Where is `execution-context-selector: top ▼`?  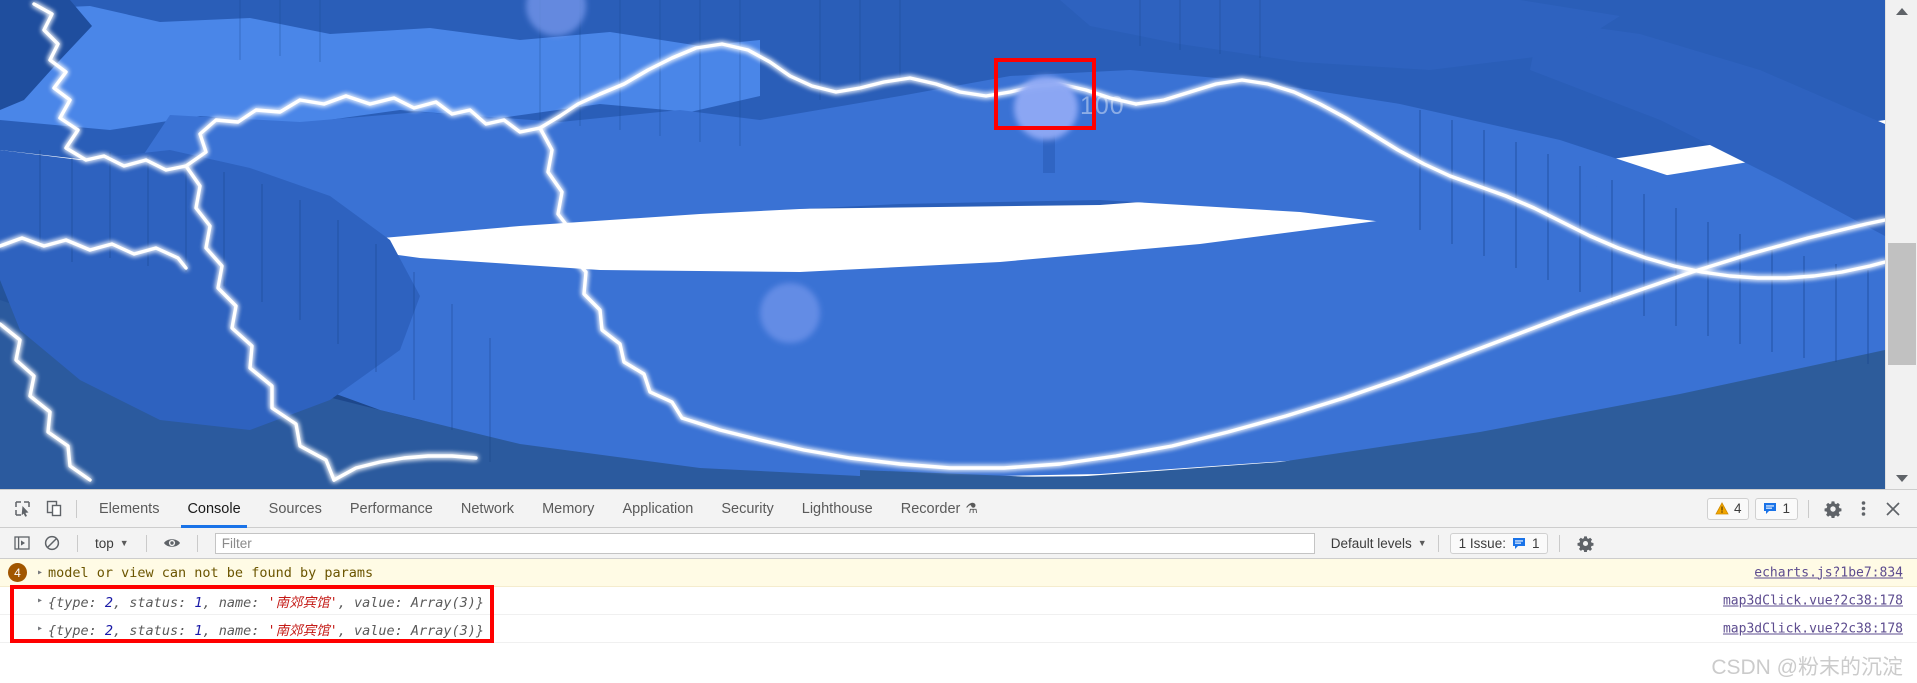 execution-context-selector: top ▼ is located at coordinates (112, 543).